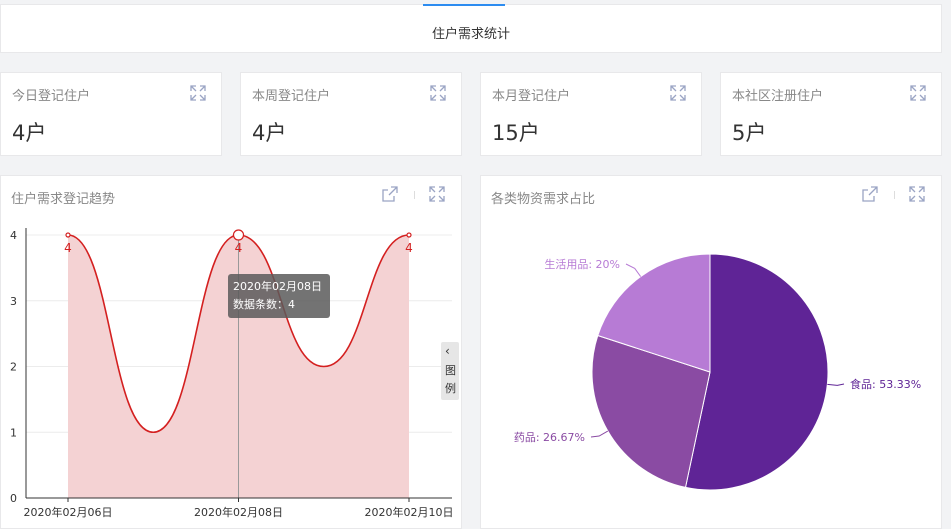 The height and width of the screenshot is (529, 951). I want to click on legend-toggle-button: ‹ 图 例, so click(450, 371).